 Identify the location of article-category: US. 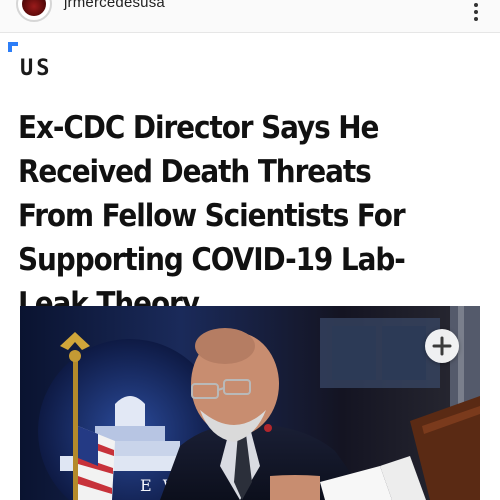
(36, 68).